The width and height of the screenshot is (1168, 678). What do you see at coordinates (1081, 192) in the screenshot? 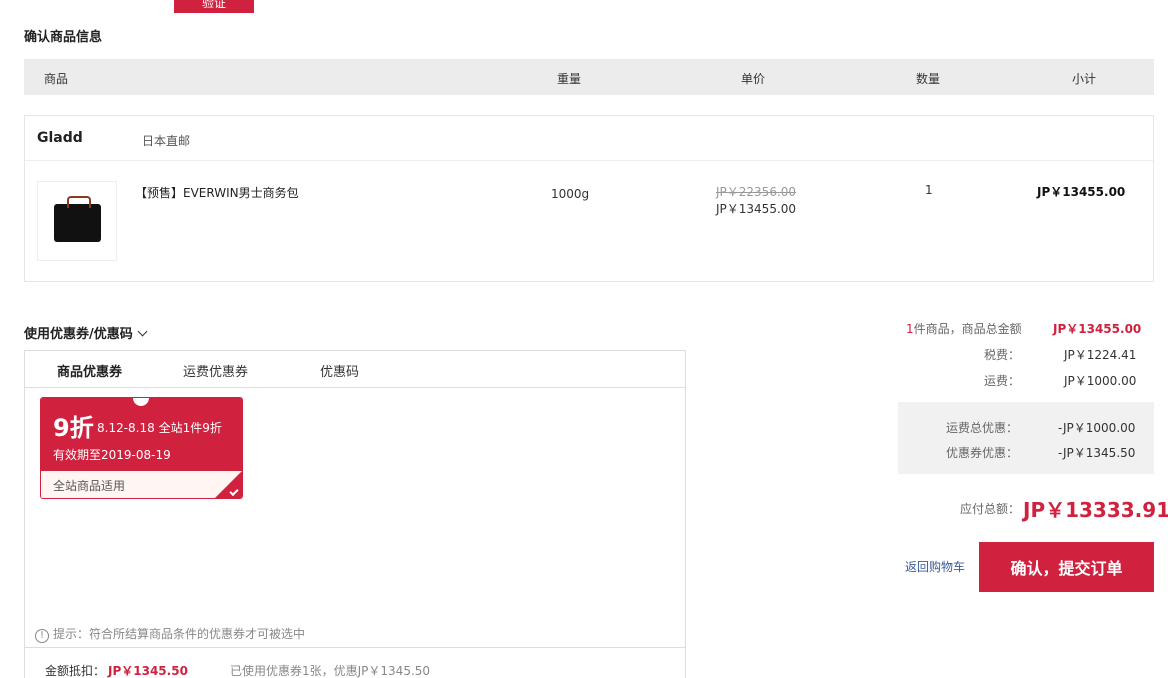
I see `product-subtotal: JP￥13455.00` at bounding box center [1081, 192].